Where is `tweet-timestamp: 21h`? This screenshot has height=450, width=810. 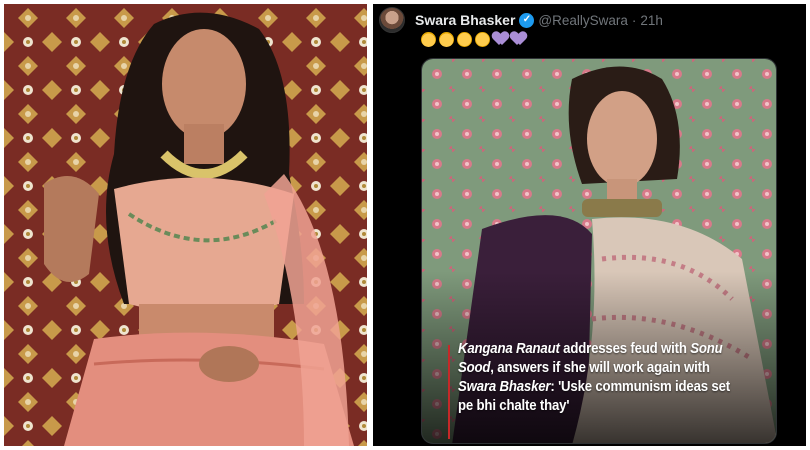 tweet-timestamp: 21h is located at coordinates (651, 20).